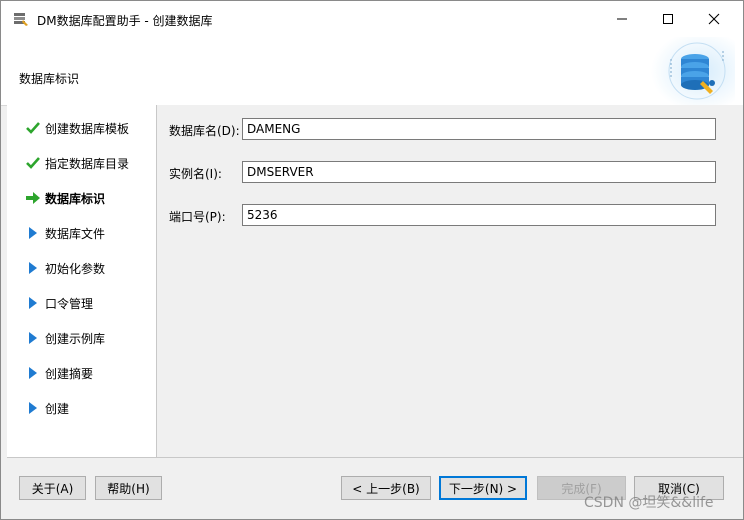 This screenshot has width=744, height=520. I want to click on maximize-button, so click(668, 19).